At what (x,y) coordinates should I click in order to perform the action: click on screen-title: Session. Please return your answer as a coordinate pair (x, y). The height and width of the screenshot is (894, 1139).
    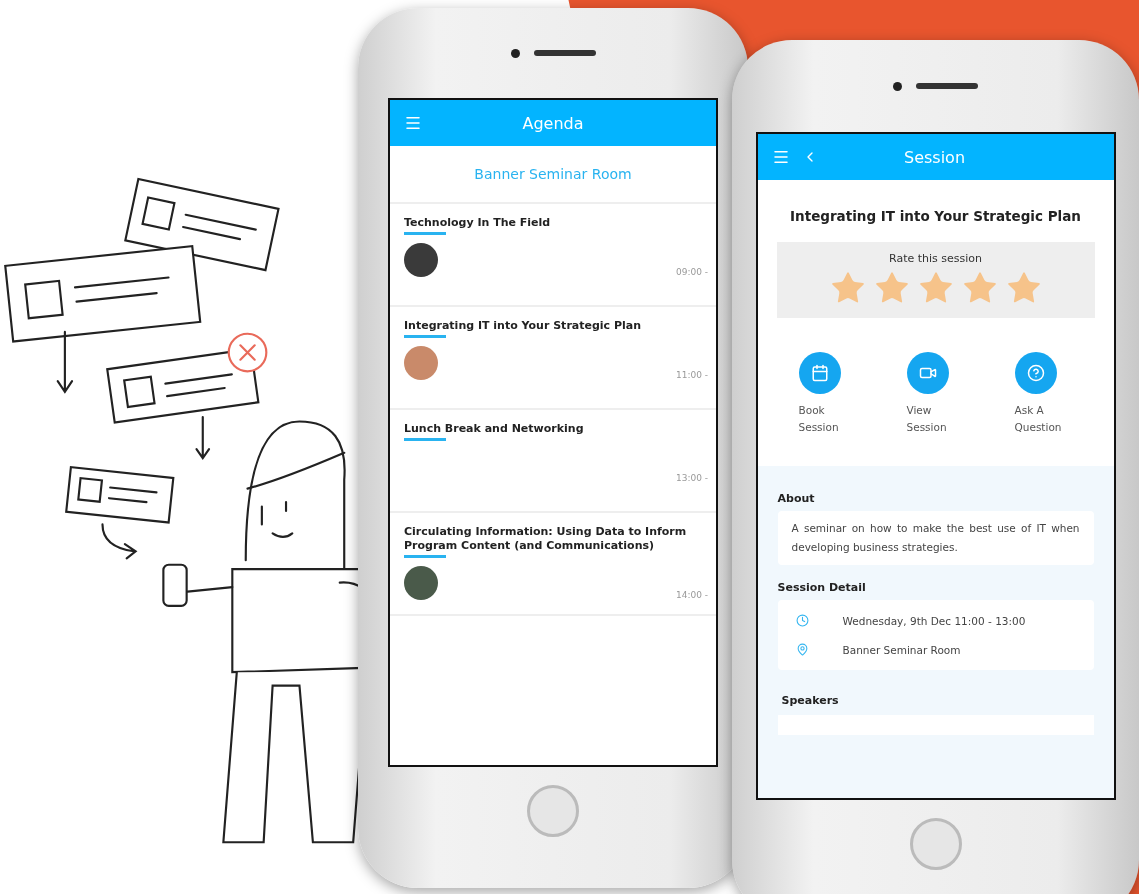
    Looking at the image, I should click on (934, 157).